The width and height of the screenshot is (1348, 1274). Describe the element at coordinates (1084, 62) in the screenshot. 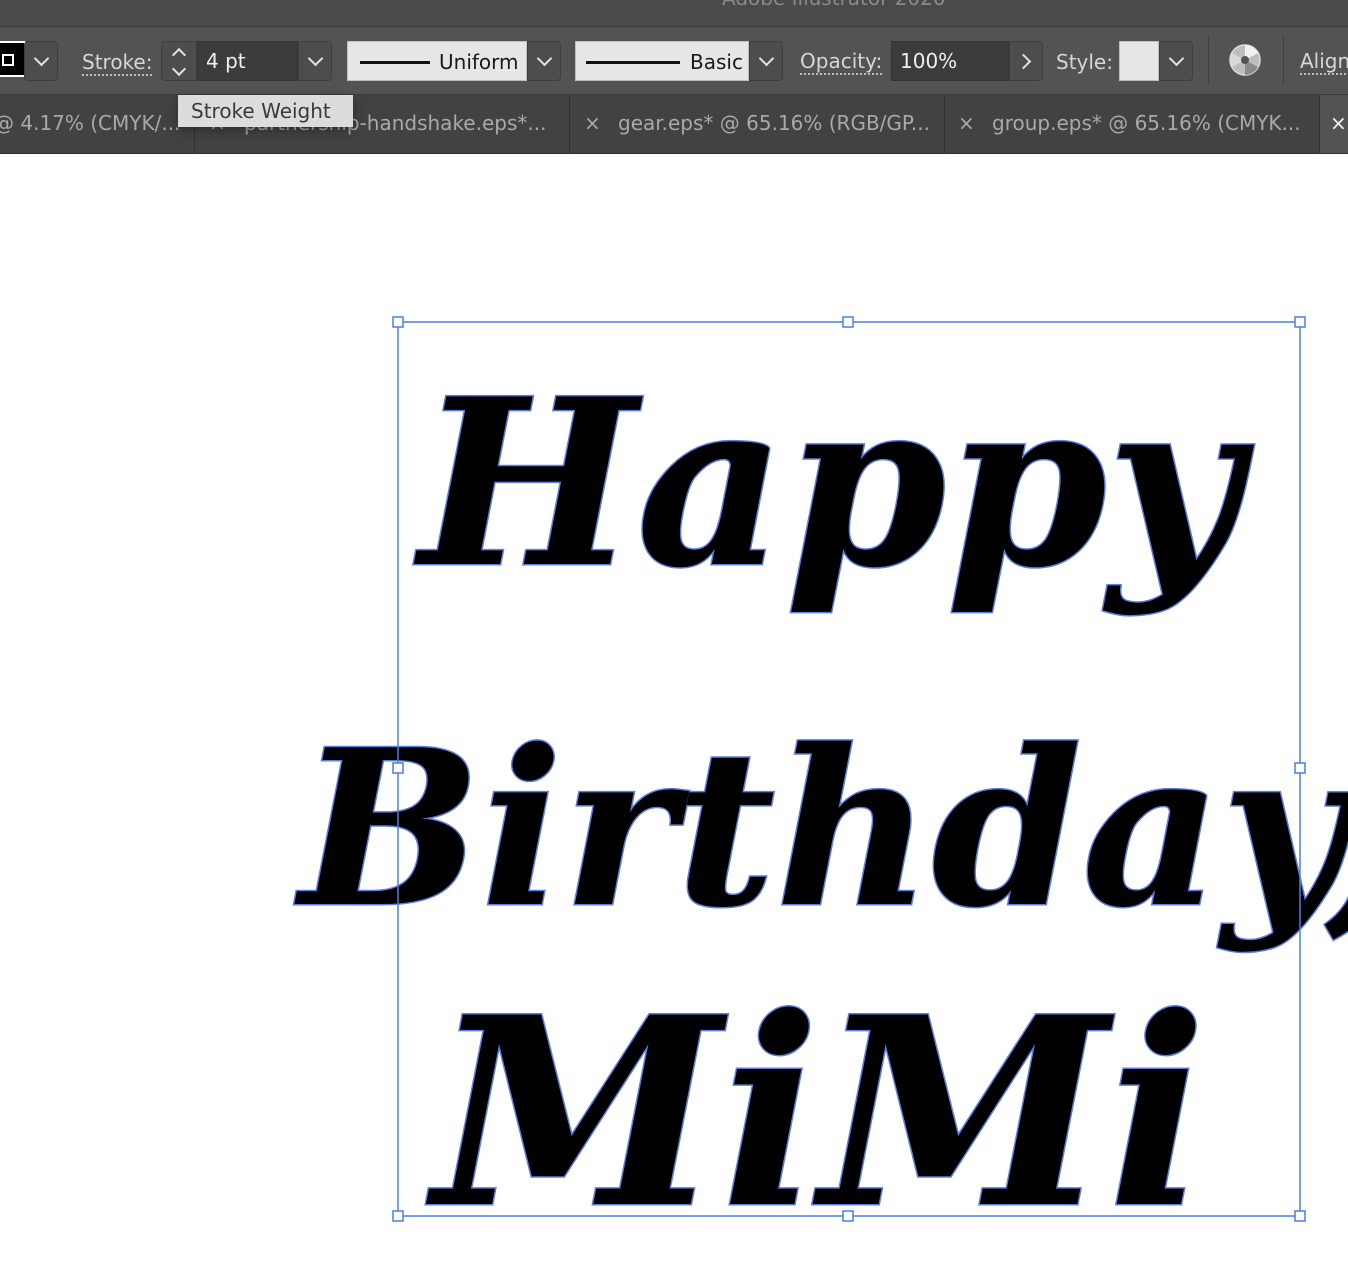

I see `style-label: Style:` at that location.